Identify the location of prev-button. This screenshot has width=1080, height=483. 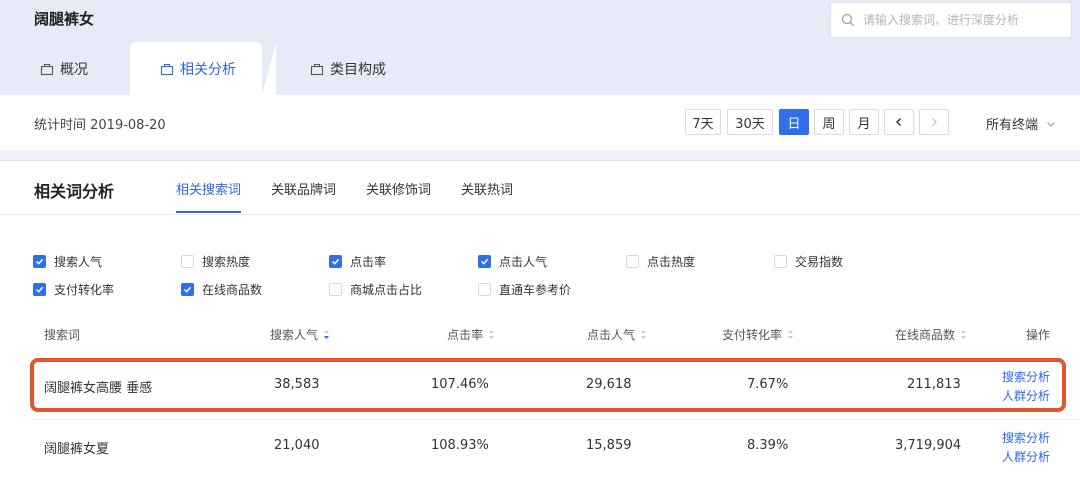
(899, 122).